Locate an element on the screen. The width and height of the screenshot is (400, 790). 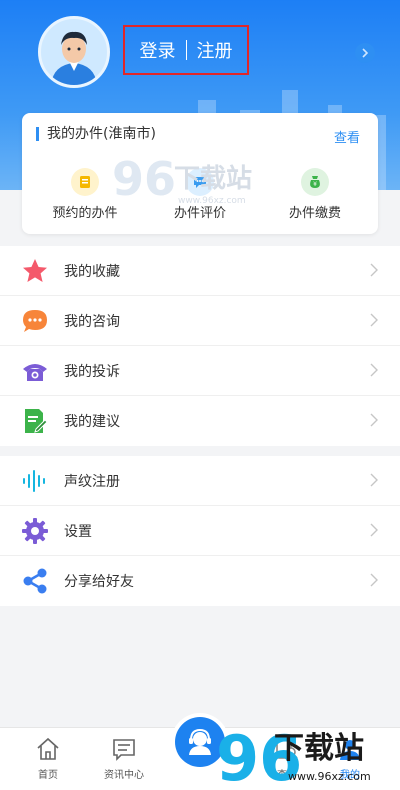
edit-document-icon is located at coordinates (35, 421).